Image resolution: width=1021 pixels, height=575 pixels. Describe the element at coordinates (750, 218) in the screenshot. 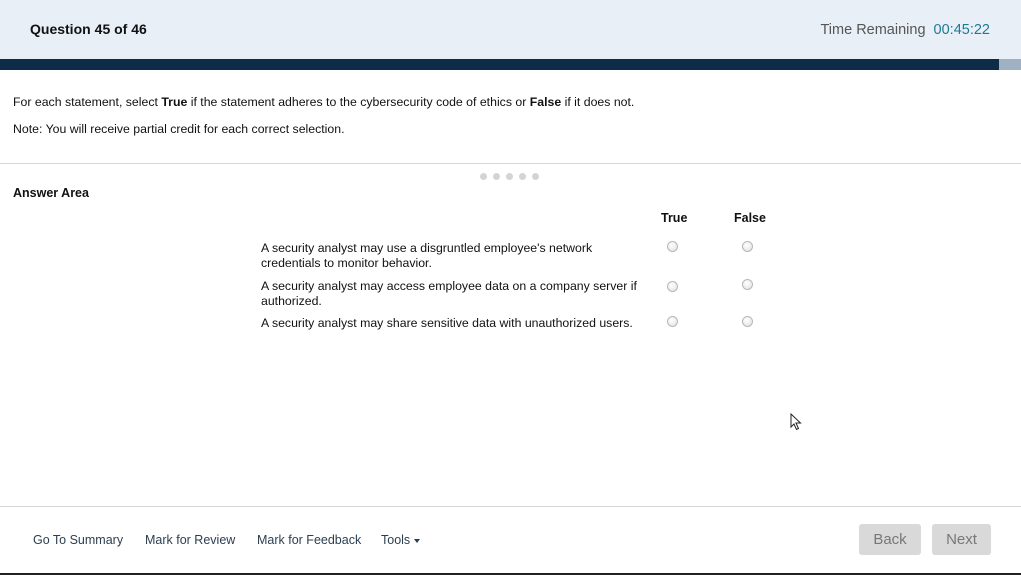

I see `column-header-false: False` at that location.